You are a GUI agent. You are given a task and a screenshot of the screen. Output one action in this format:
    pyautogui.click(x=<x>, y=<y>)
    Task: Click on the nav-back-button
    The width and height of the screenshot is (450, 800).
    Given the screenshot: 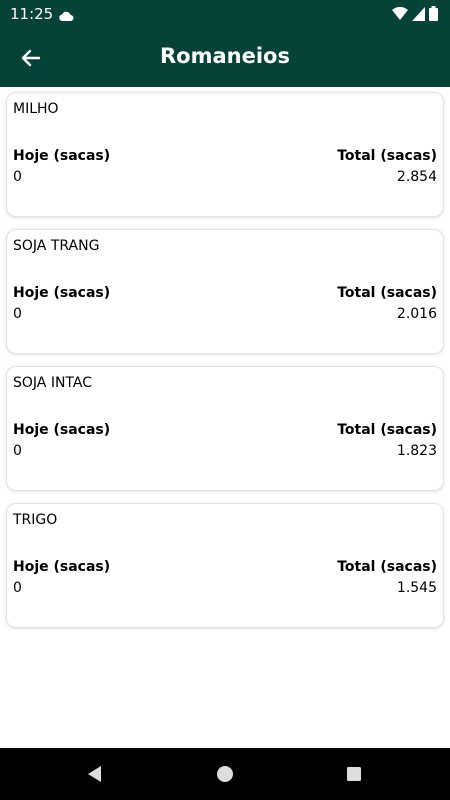 What is the action you would take?
    pyautogui.click(x=95, y=774)
    